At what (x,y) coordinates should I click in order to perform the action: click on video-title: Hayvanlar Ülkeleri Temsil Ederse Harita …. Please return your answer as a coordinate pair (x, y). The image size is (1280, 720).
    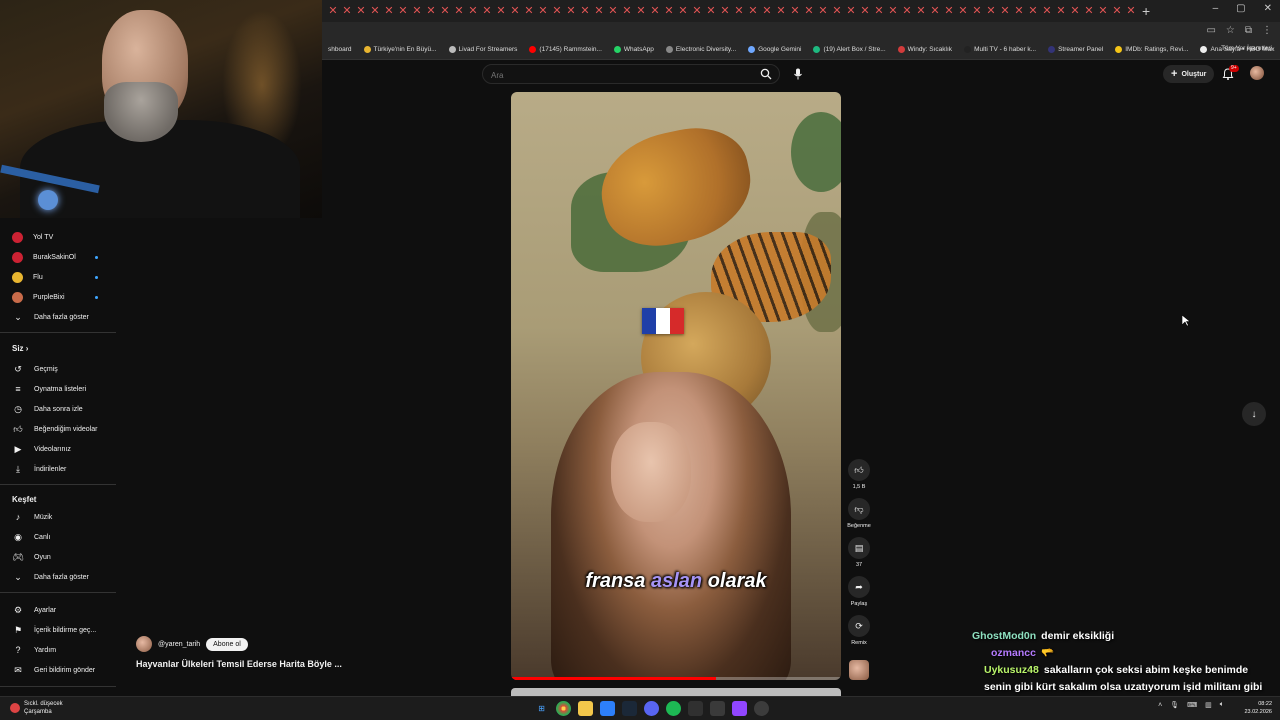
    Looking at the image, I should click on (239, 664).